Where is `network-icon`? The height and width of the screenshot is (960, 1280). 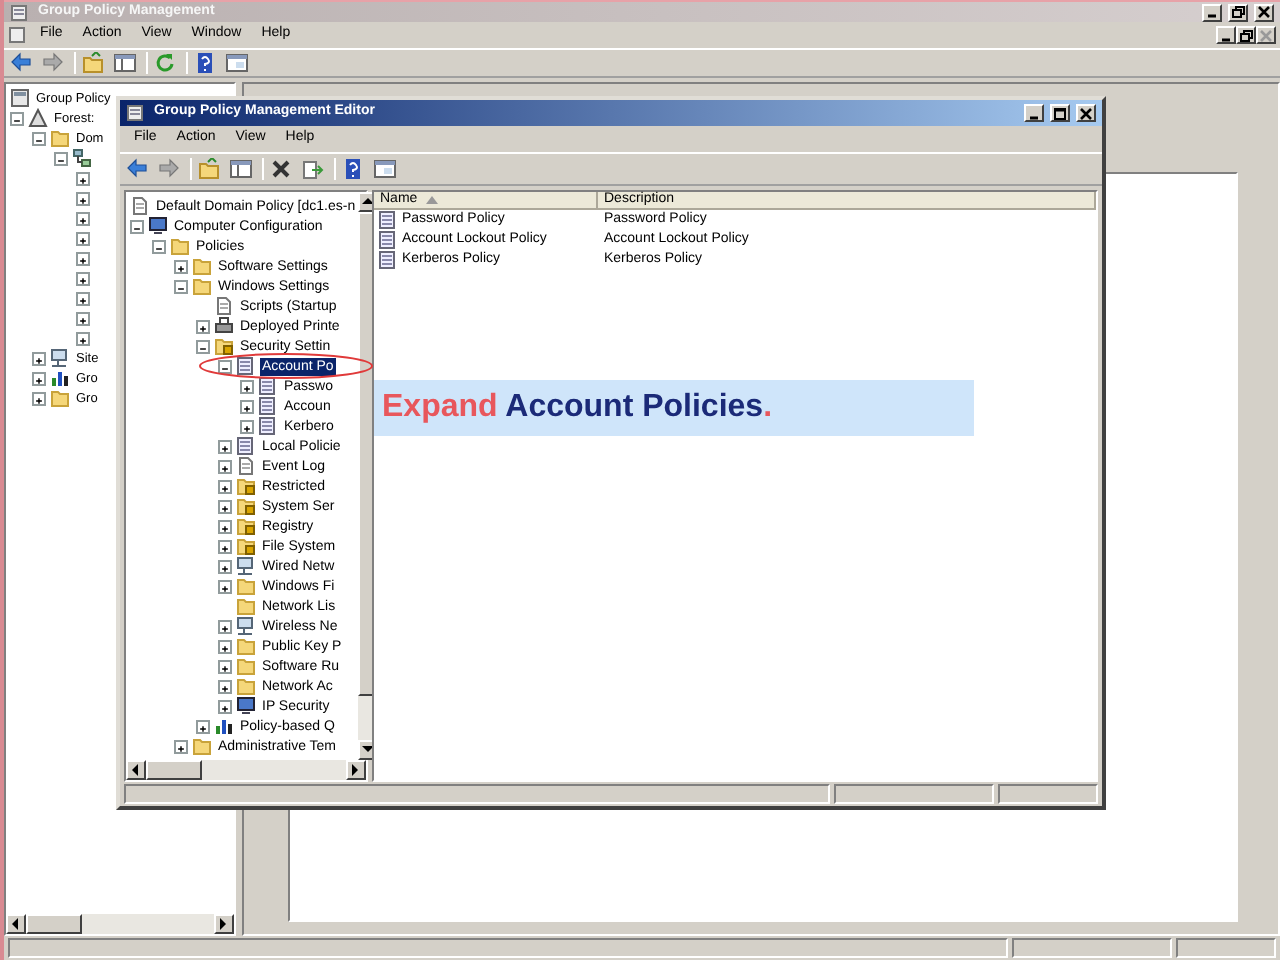
network-icon is located at coordinates (82, 158).